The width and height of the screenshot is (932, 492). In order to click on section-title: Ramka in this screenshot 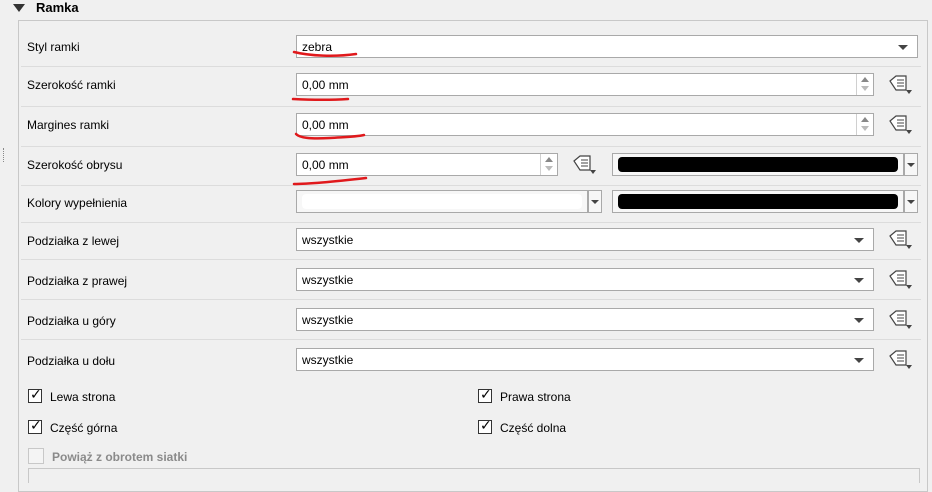, I will do `click(57, 7)`.